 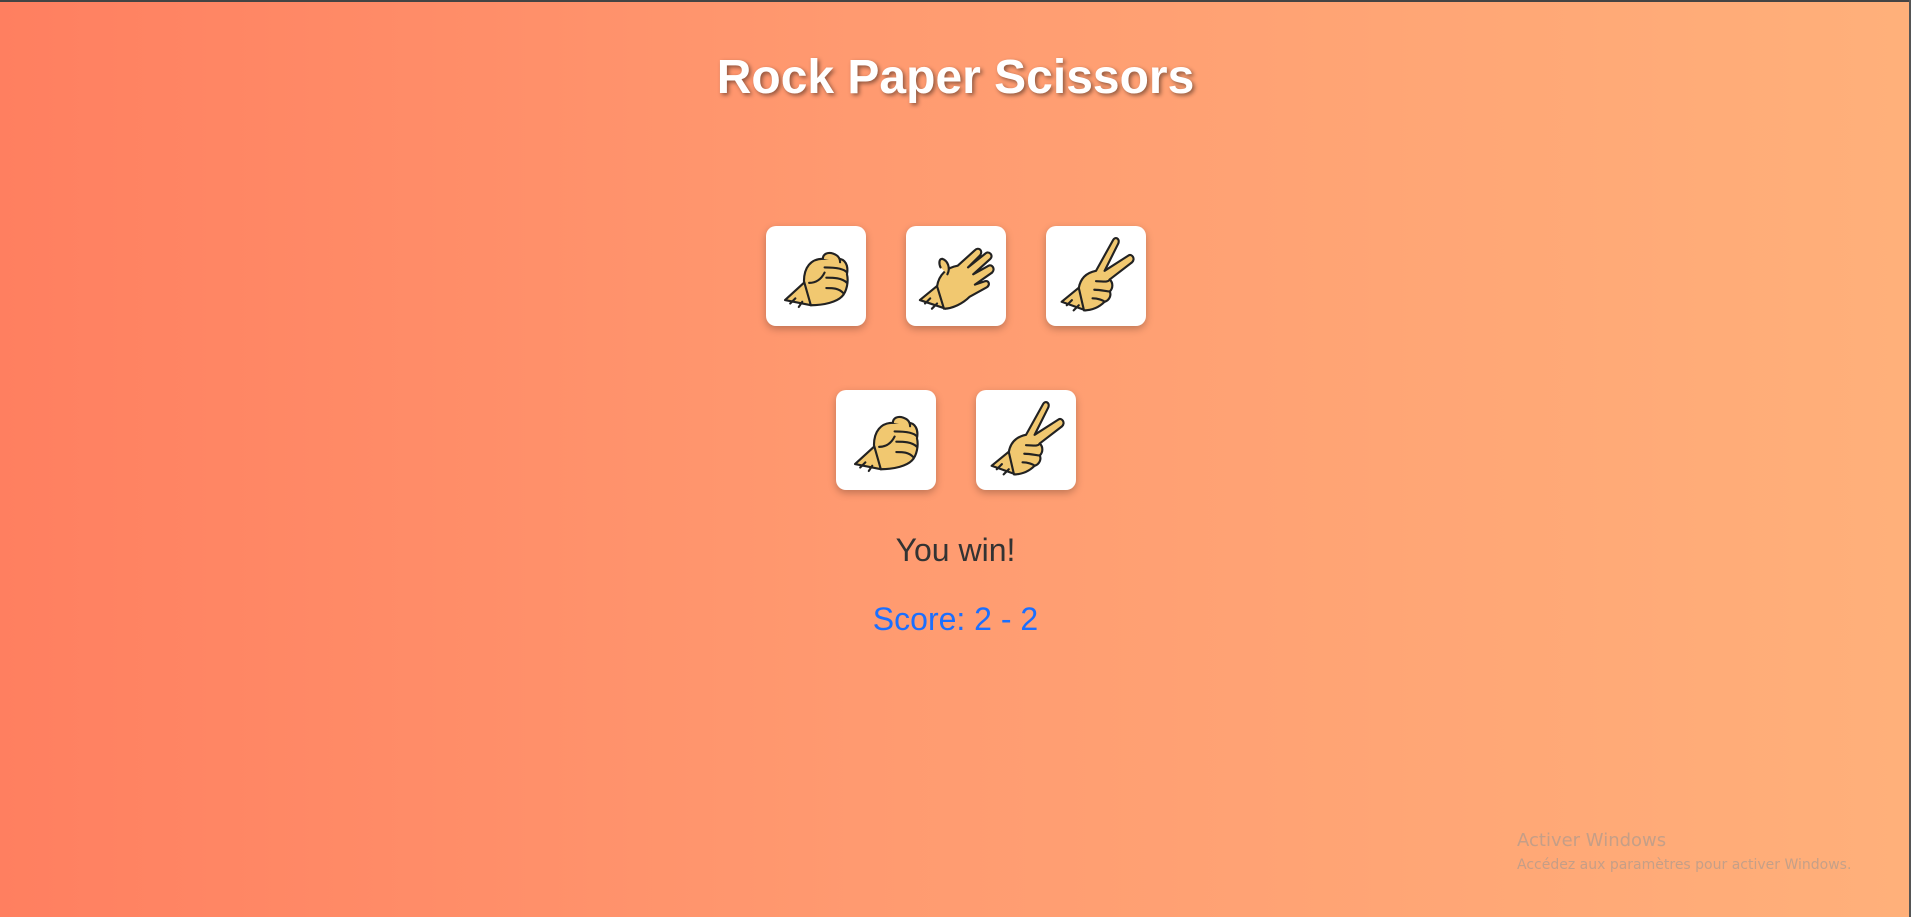 I want to click on top-border, so click(x=955, y=1).